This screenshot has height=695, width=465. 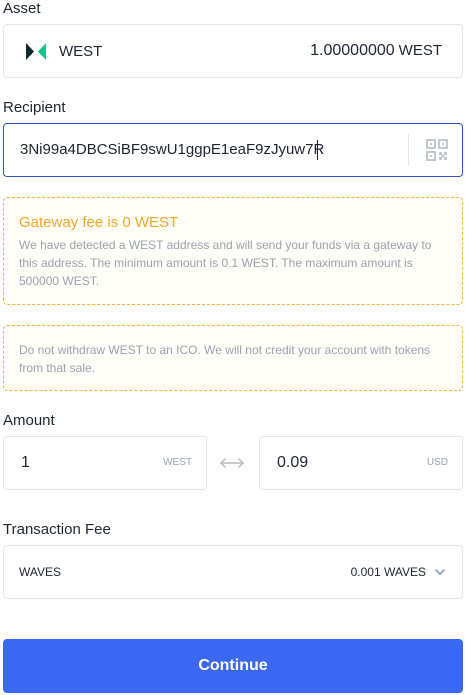 I want to click on converted-amount-value: 0.09, so click(x=293, y=462).